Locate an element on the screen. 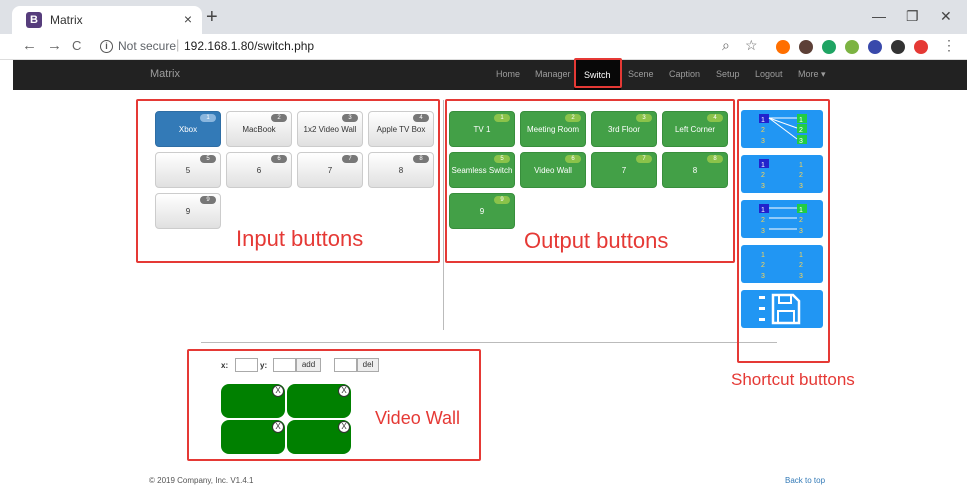 The width and height of the screenshot is (967, 493). input-button-1: 1 Xbox is located at coordinates (188, 129).